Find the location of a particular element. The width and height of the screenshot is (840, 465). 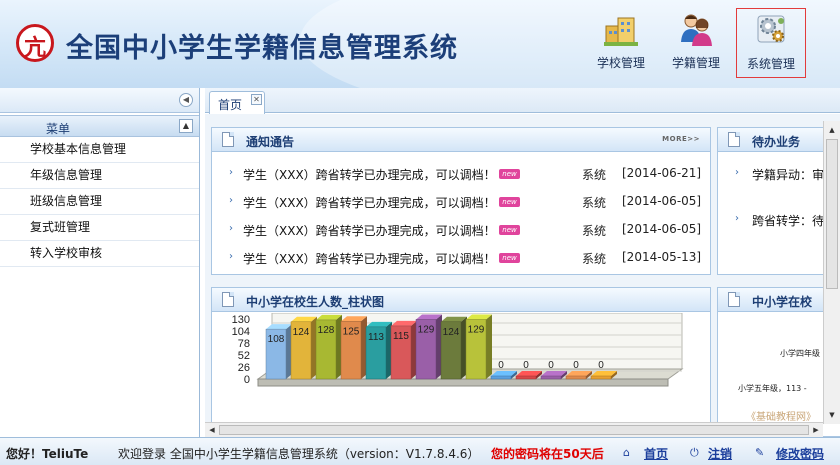

tab-home: 首页 ✕ is located at coordinates (237, 102).